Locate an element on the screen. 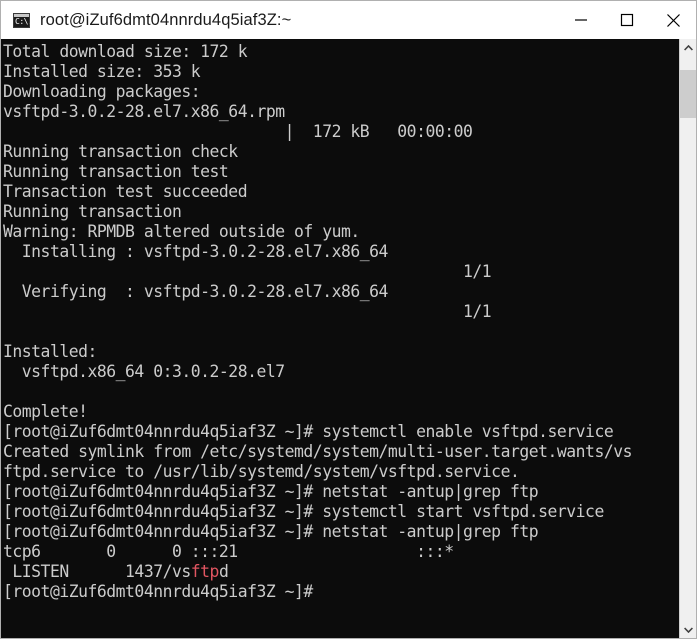  terminal-line: vsftpd-3.0.2-28.el7.x86_64.rpm is located at coordinates (144, 111).